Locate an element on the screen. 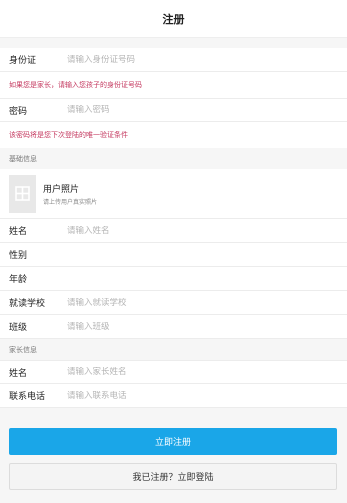 The height and width of the screenshot is (503, 347). id-card-input is located at coordinates (197, 59).